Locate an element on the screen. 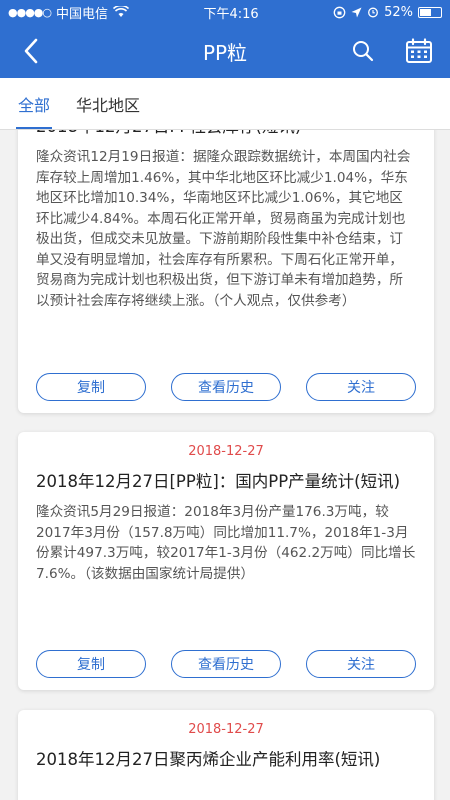  location-icon is located at coordinates (356, 12).